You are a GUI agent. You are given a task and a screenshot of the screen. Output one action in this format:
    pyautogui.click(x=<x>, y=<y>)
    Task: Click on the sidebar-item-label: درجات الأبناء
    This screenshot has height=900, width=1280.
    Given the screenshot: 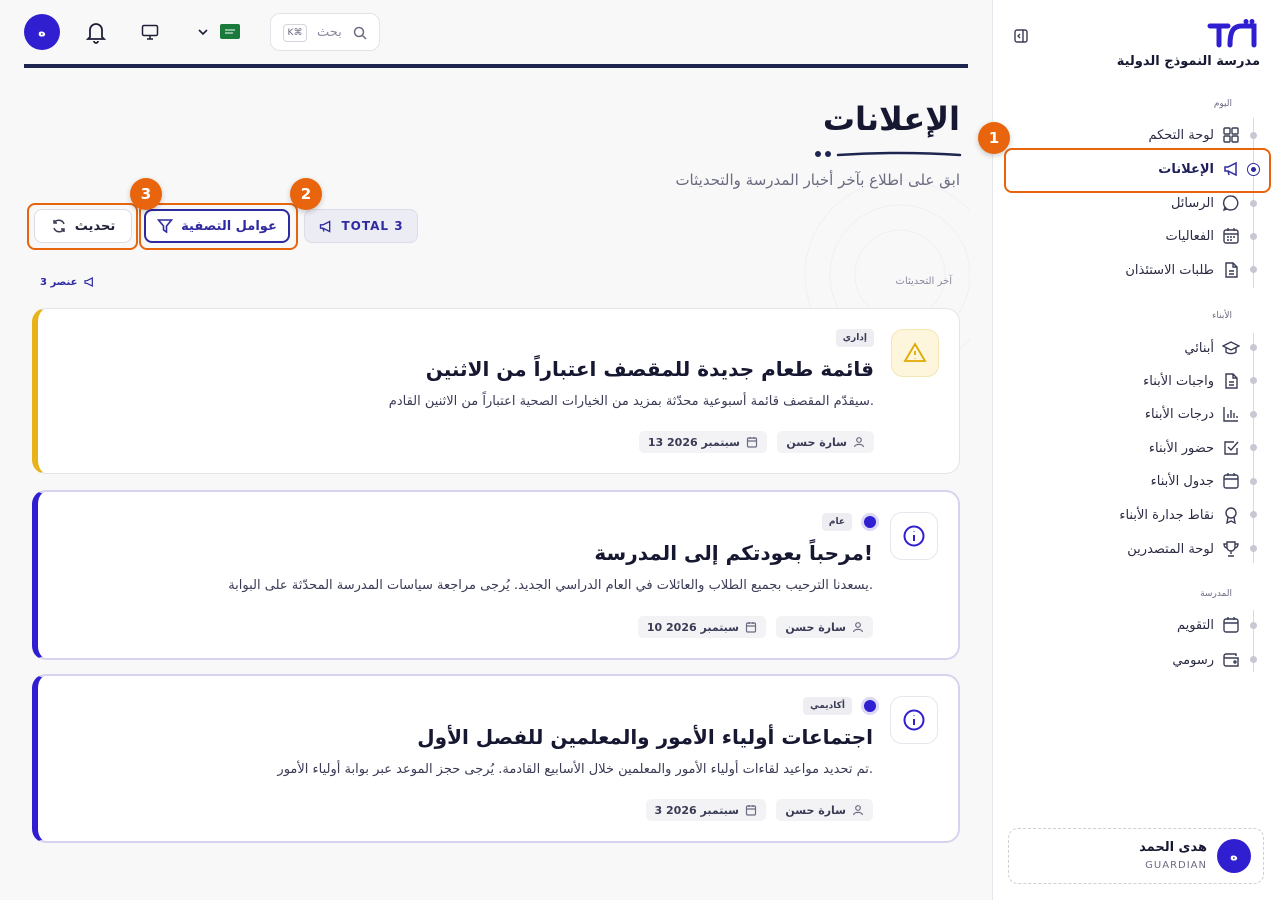 What is the action you would take?
    pyautogui.click(x=1179, y=414)
    